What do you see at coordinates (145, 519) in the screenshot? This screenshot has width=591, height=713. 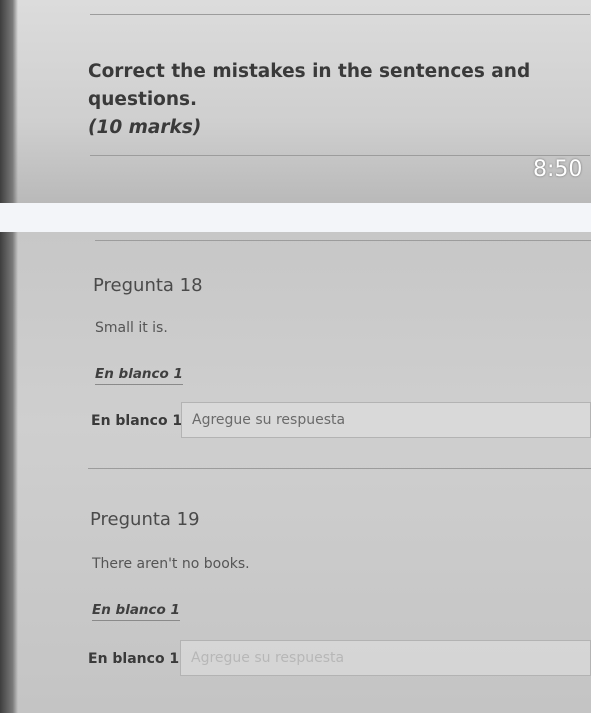 I see `question-title: Pregunta 19` at bounding box center [145, 519].